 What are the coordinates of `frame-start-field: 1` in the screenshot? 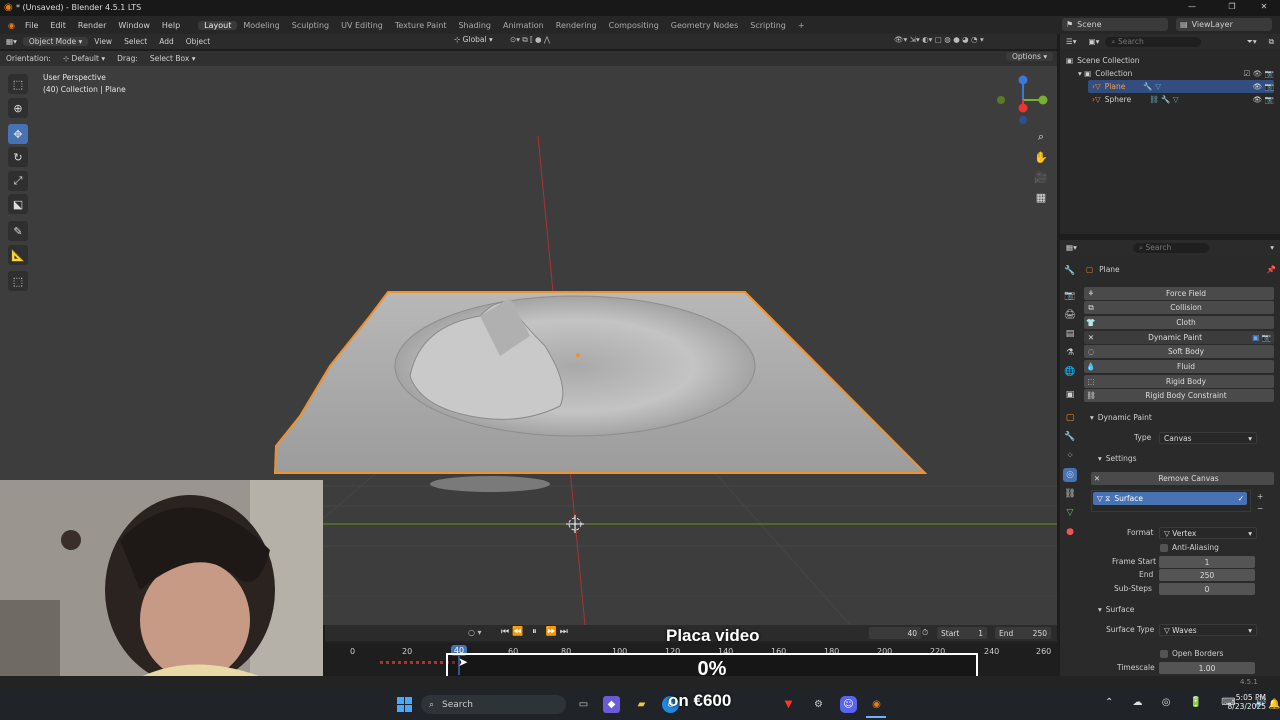 It's located at (1207, 562).